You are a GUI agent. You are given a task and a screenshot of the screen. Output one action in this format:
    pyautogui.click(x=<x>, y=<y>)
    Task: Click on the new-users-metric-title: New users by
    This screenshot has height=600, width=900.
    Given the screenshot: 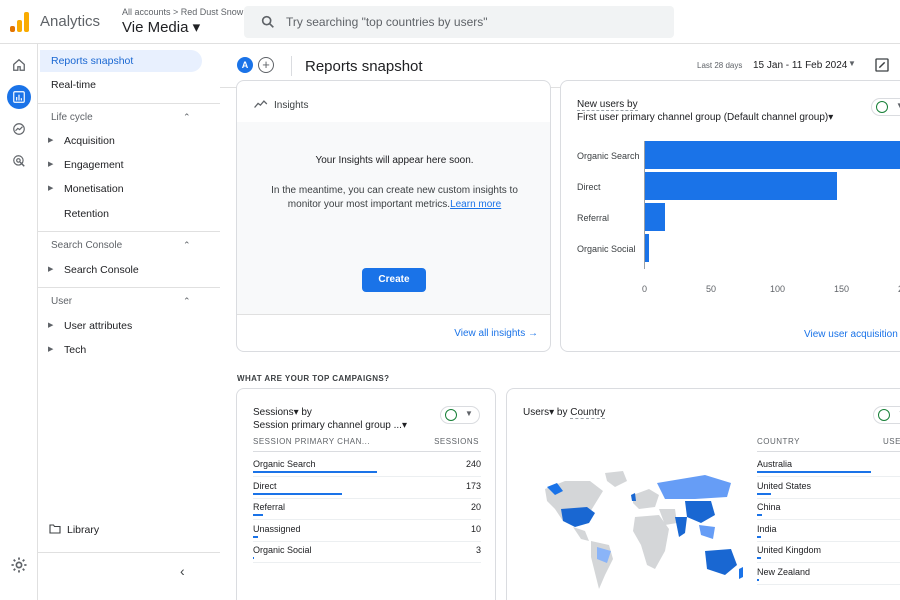 What is the action you would take?
    pyautogui.click(x=607, y=105)
    